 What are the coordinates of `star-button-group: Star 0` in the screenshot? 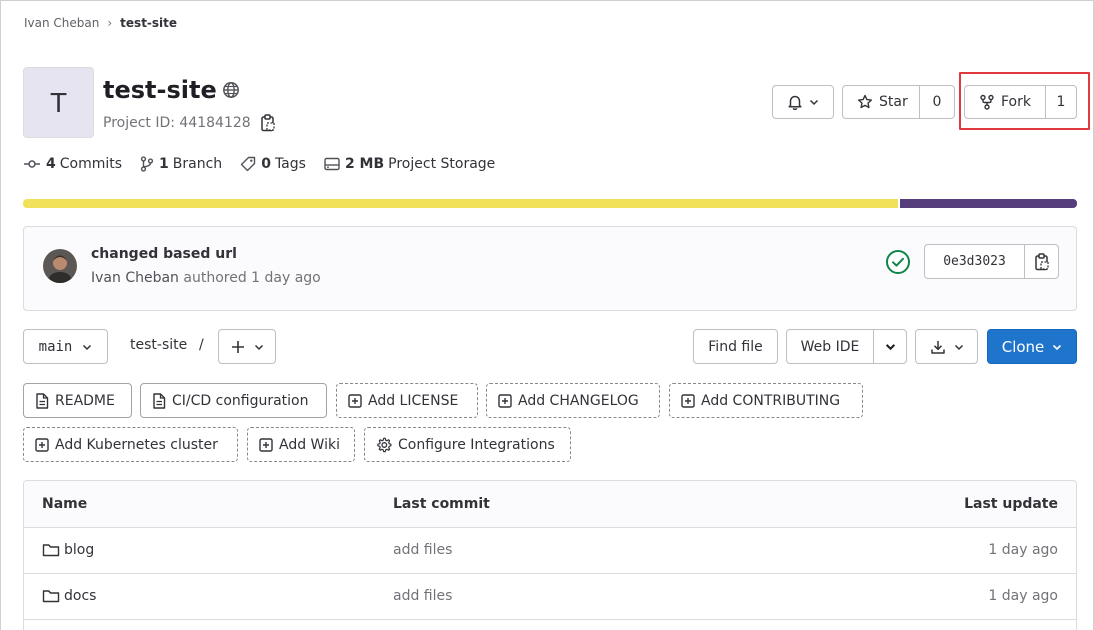 It's located at (898, 102).